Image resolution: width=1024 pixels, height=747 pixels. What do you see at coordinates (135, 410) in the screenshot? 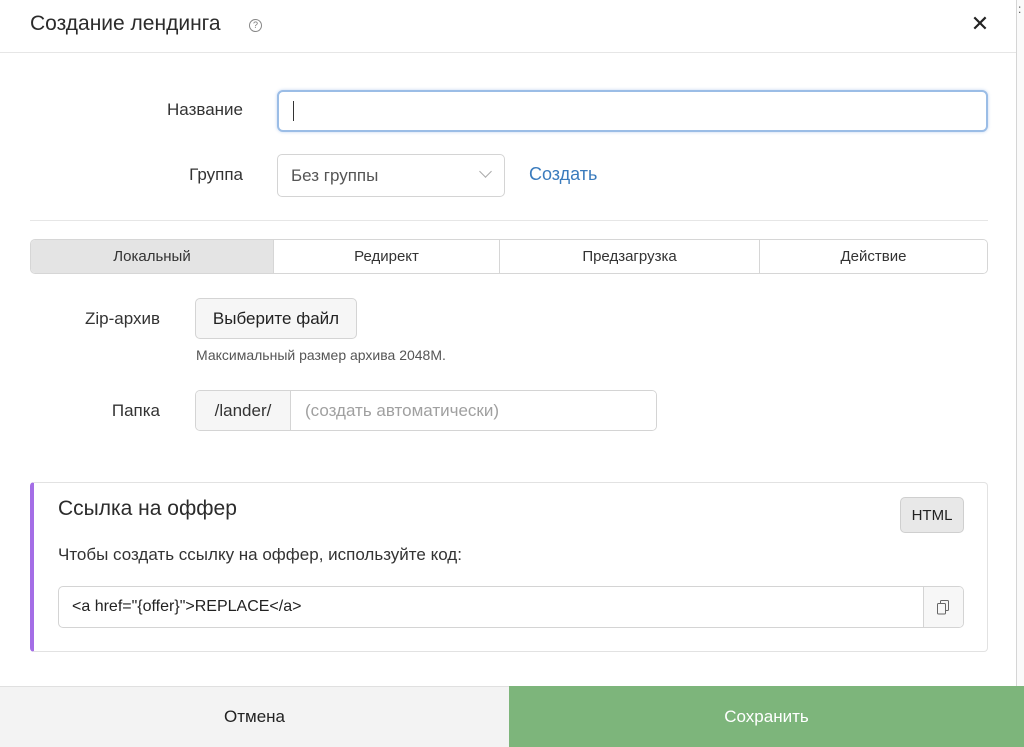
I see `folder-label: Папка` at bounding box center [135, 410].